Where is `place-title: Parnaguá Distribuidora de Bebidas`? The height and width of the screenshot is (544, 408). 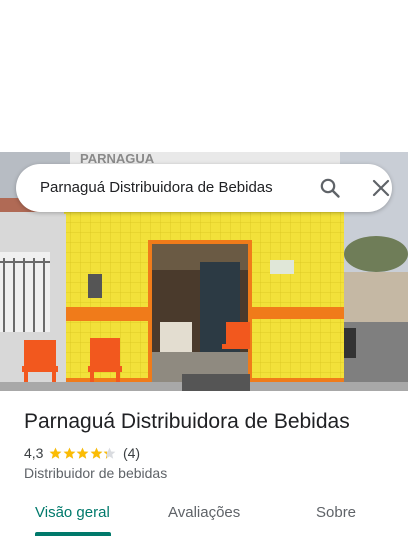 place-title: Parnaguá Distribuidora de Bebidas is located at coordinates (187, 421).